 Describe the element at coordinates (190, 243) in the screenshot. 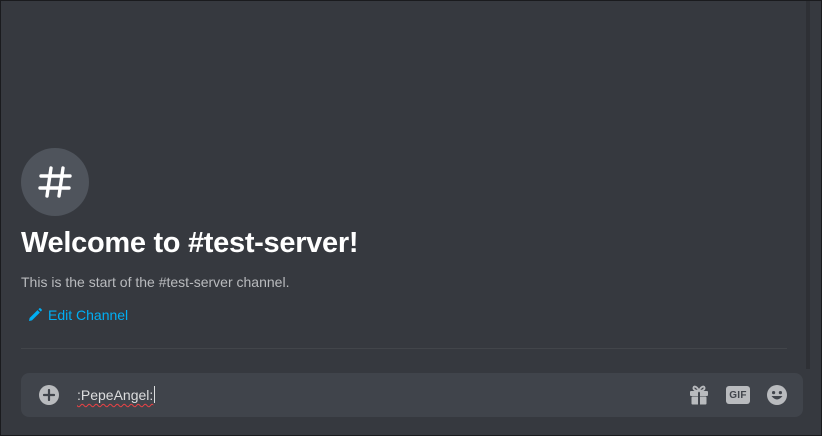

I see `welcome-title: Welcome to #test-server!` at that location.